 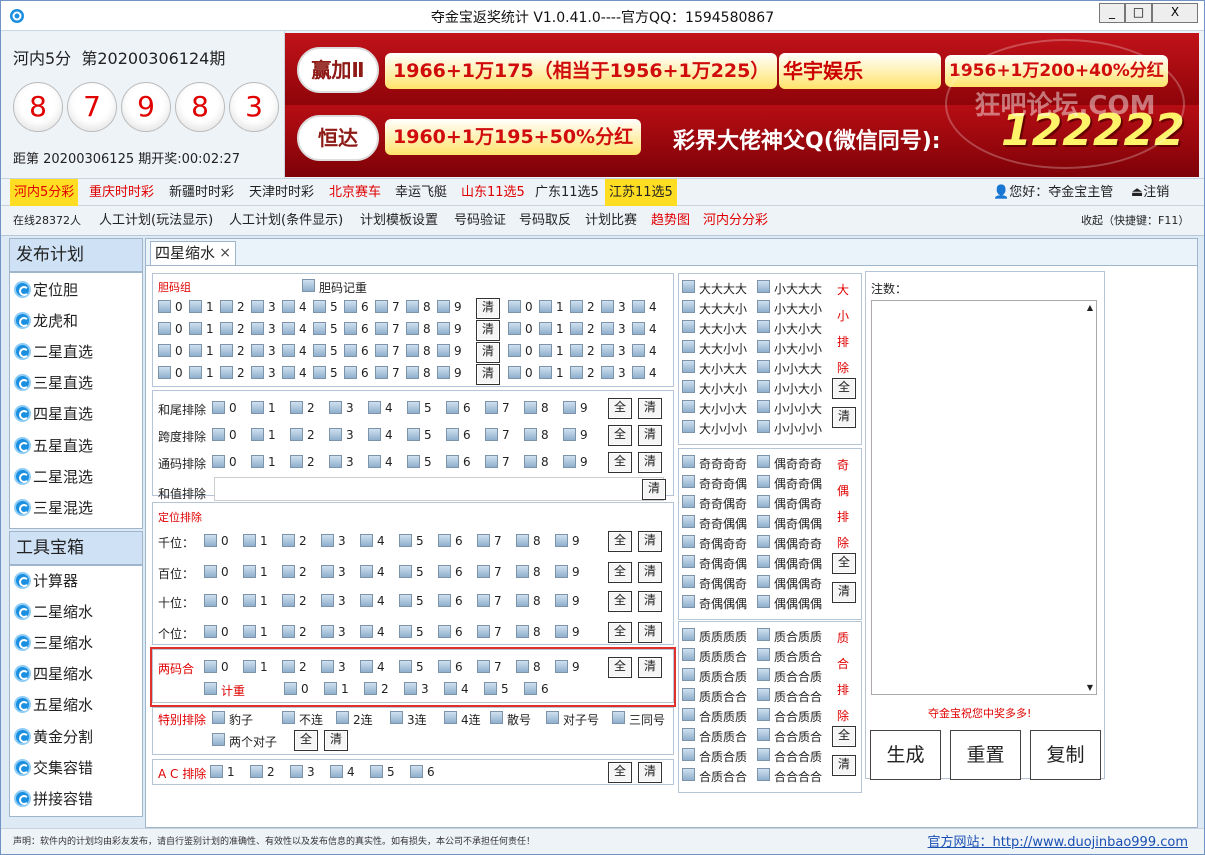 I want to click on tab-beijing: 北京赛车, so click(x=355, y=192).